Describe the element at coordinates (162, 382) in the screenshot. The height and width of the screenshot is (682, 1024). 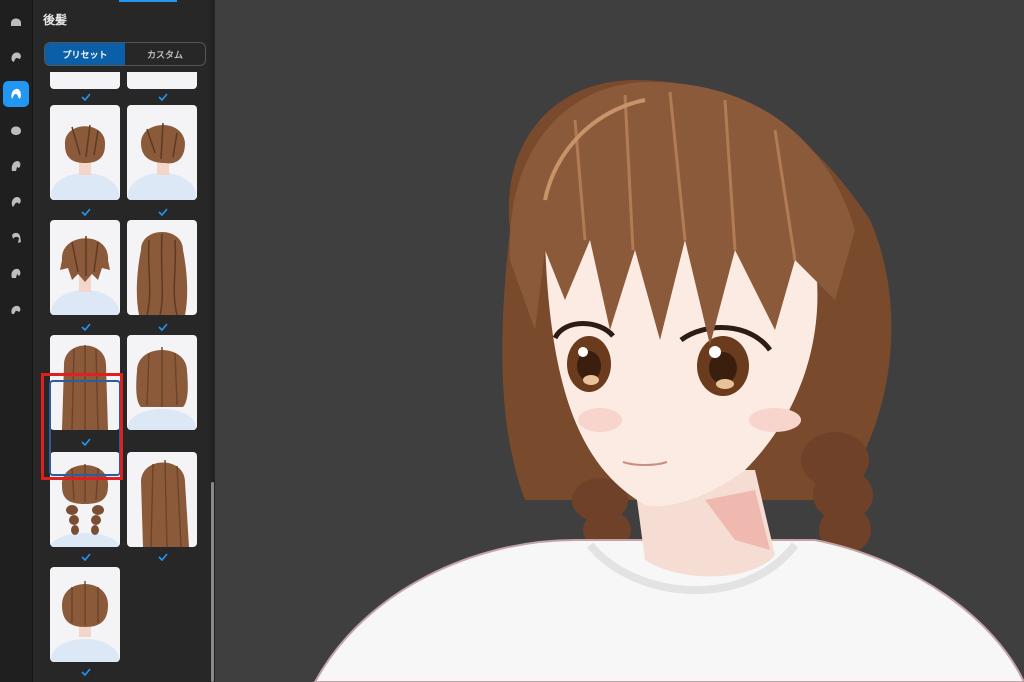
I see `preset-bob` at that location.